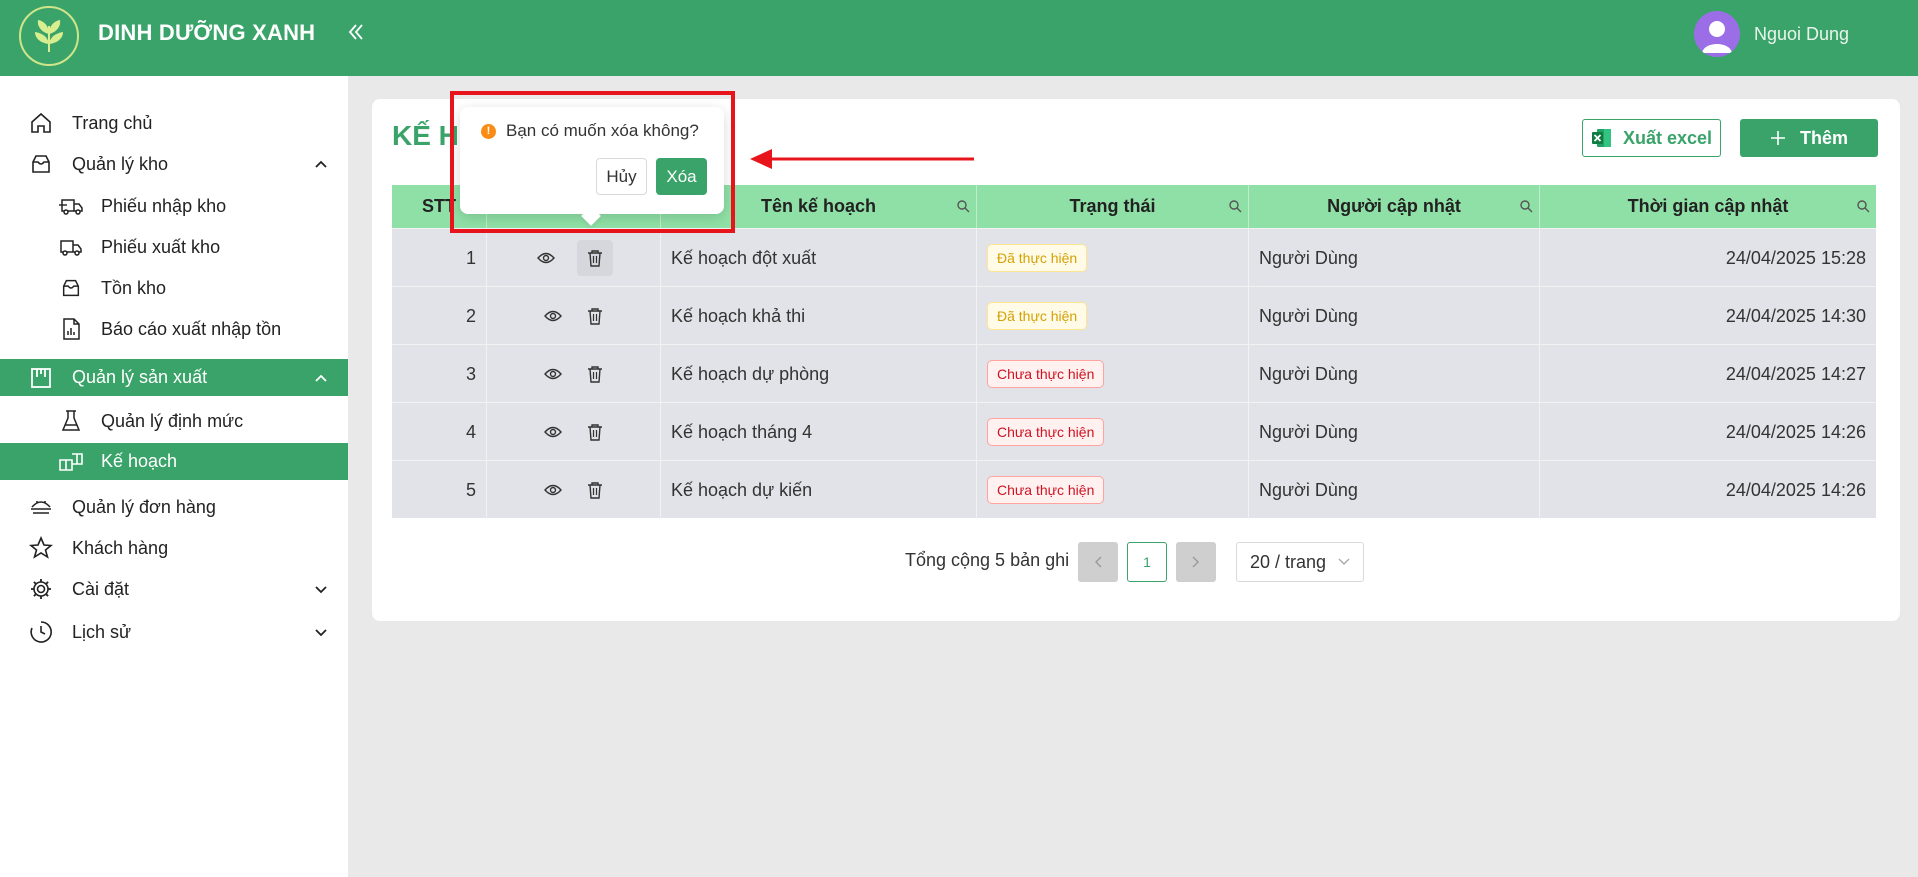 This screenshot has width=1918, height=877. I want to click on annotation-arrow-left-icon, so click(862, 159).